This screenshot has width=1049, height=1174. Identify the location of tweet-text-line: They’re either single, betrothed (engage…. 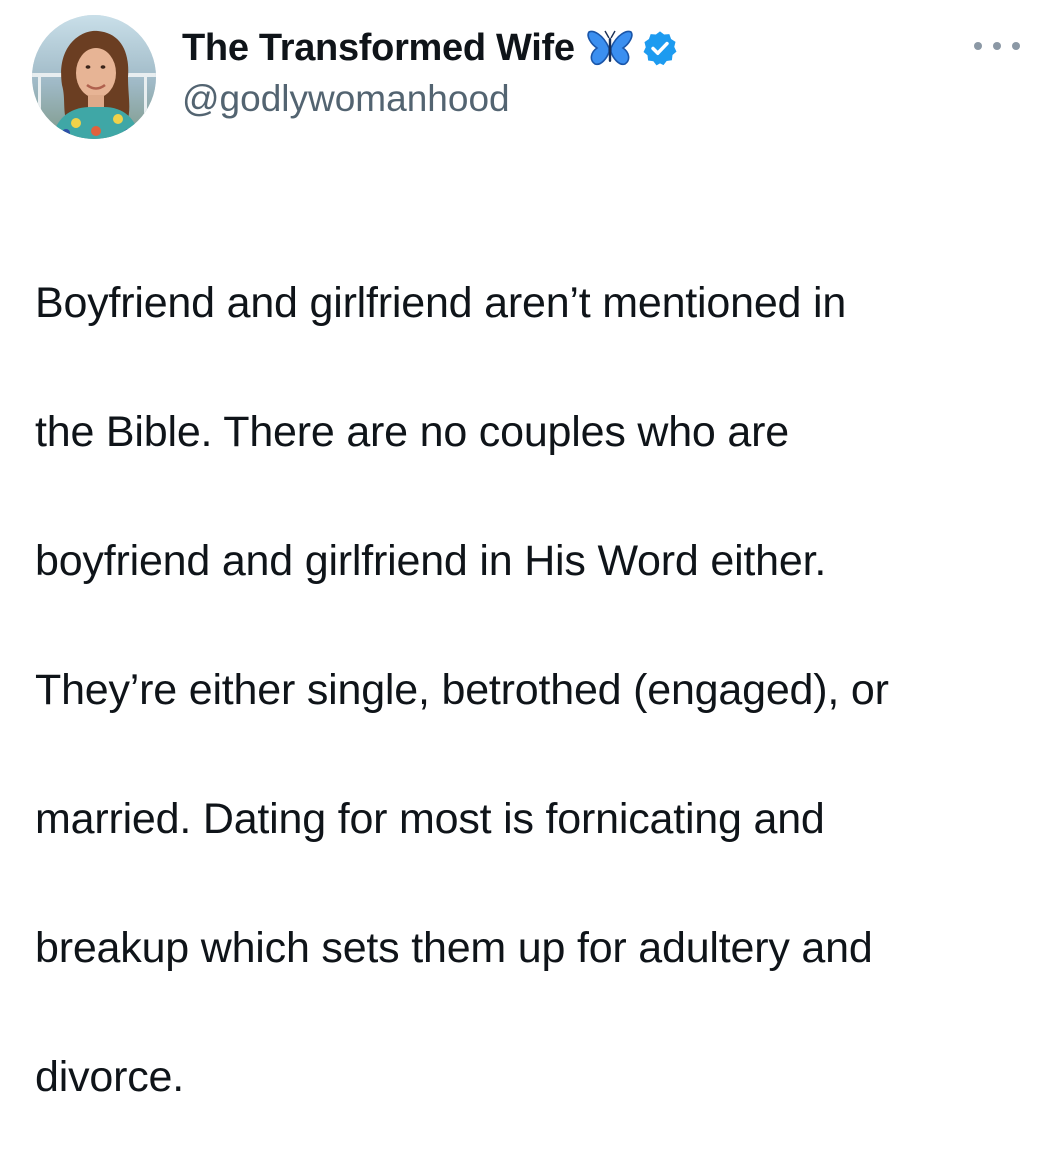
(462, 689).